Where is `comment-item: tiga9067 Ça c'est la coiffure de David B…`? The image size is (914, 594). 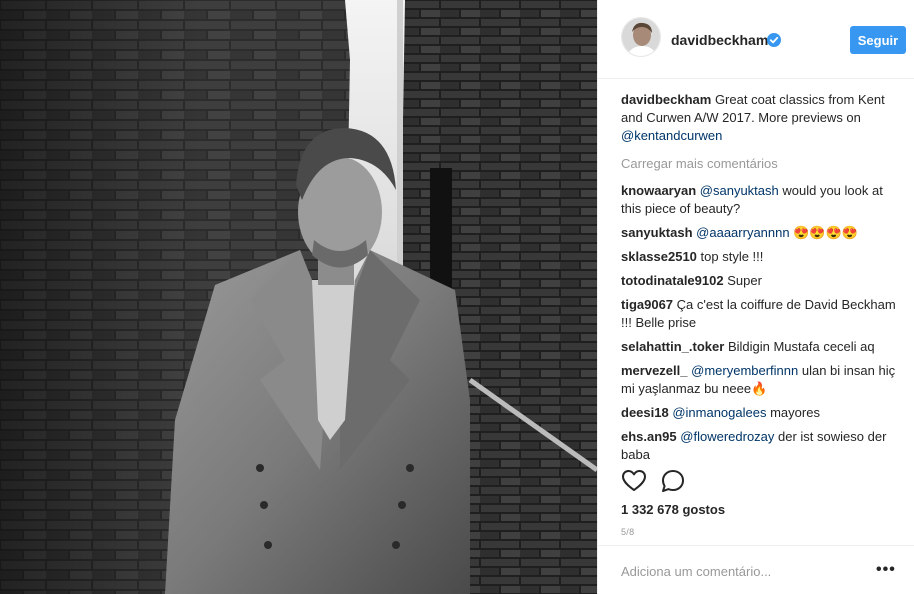 comment-item: tiga9067 Ça c'est la coiffure de David B… is located at coordinates (761, 314).